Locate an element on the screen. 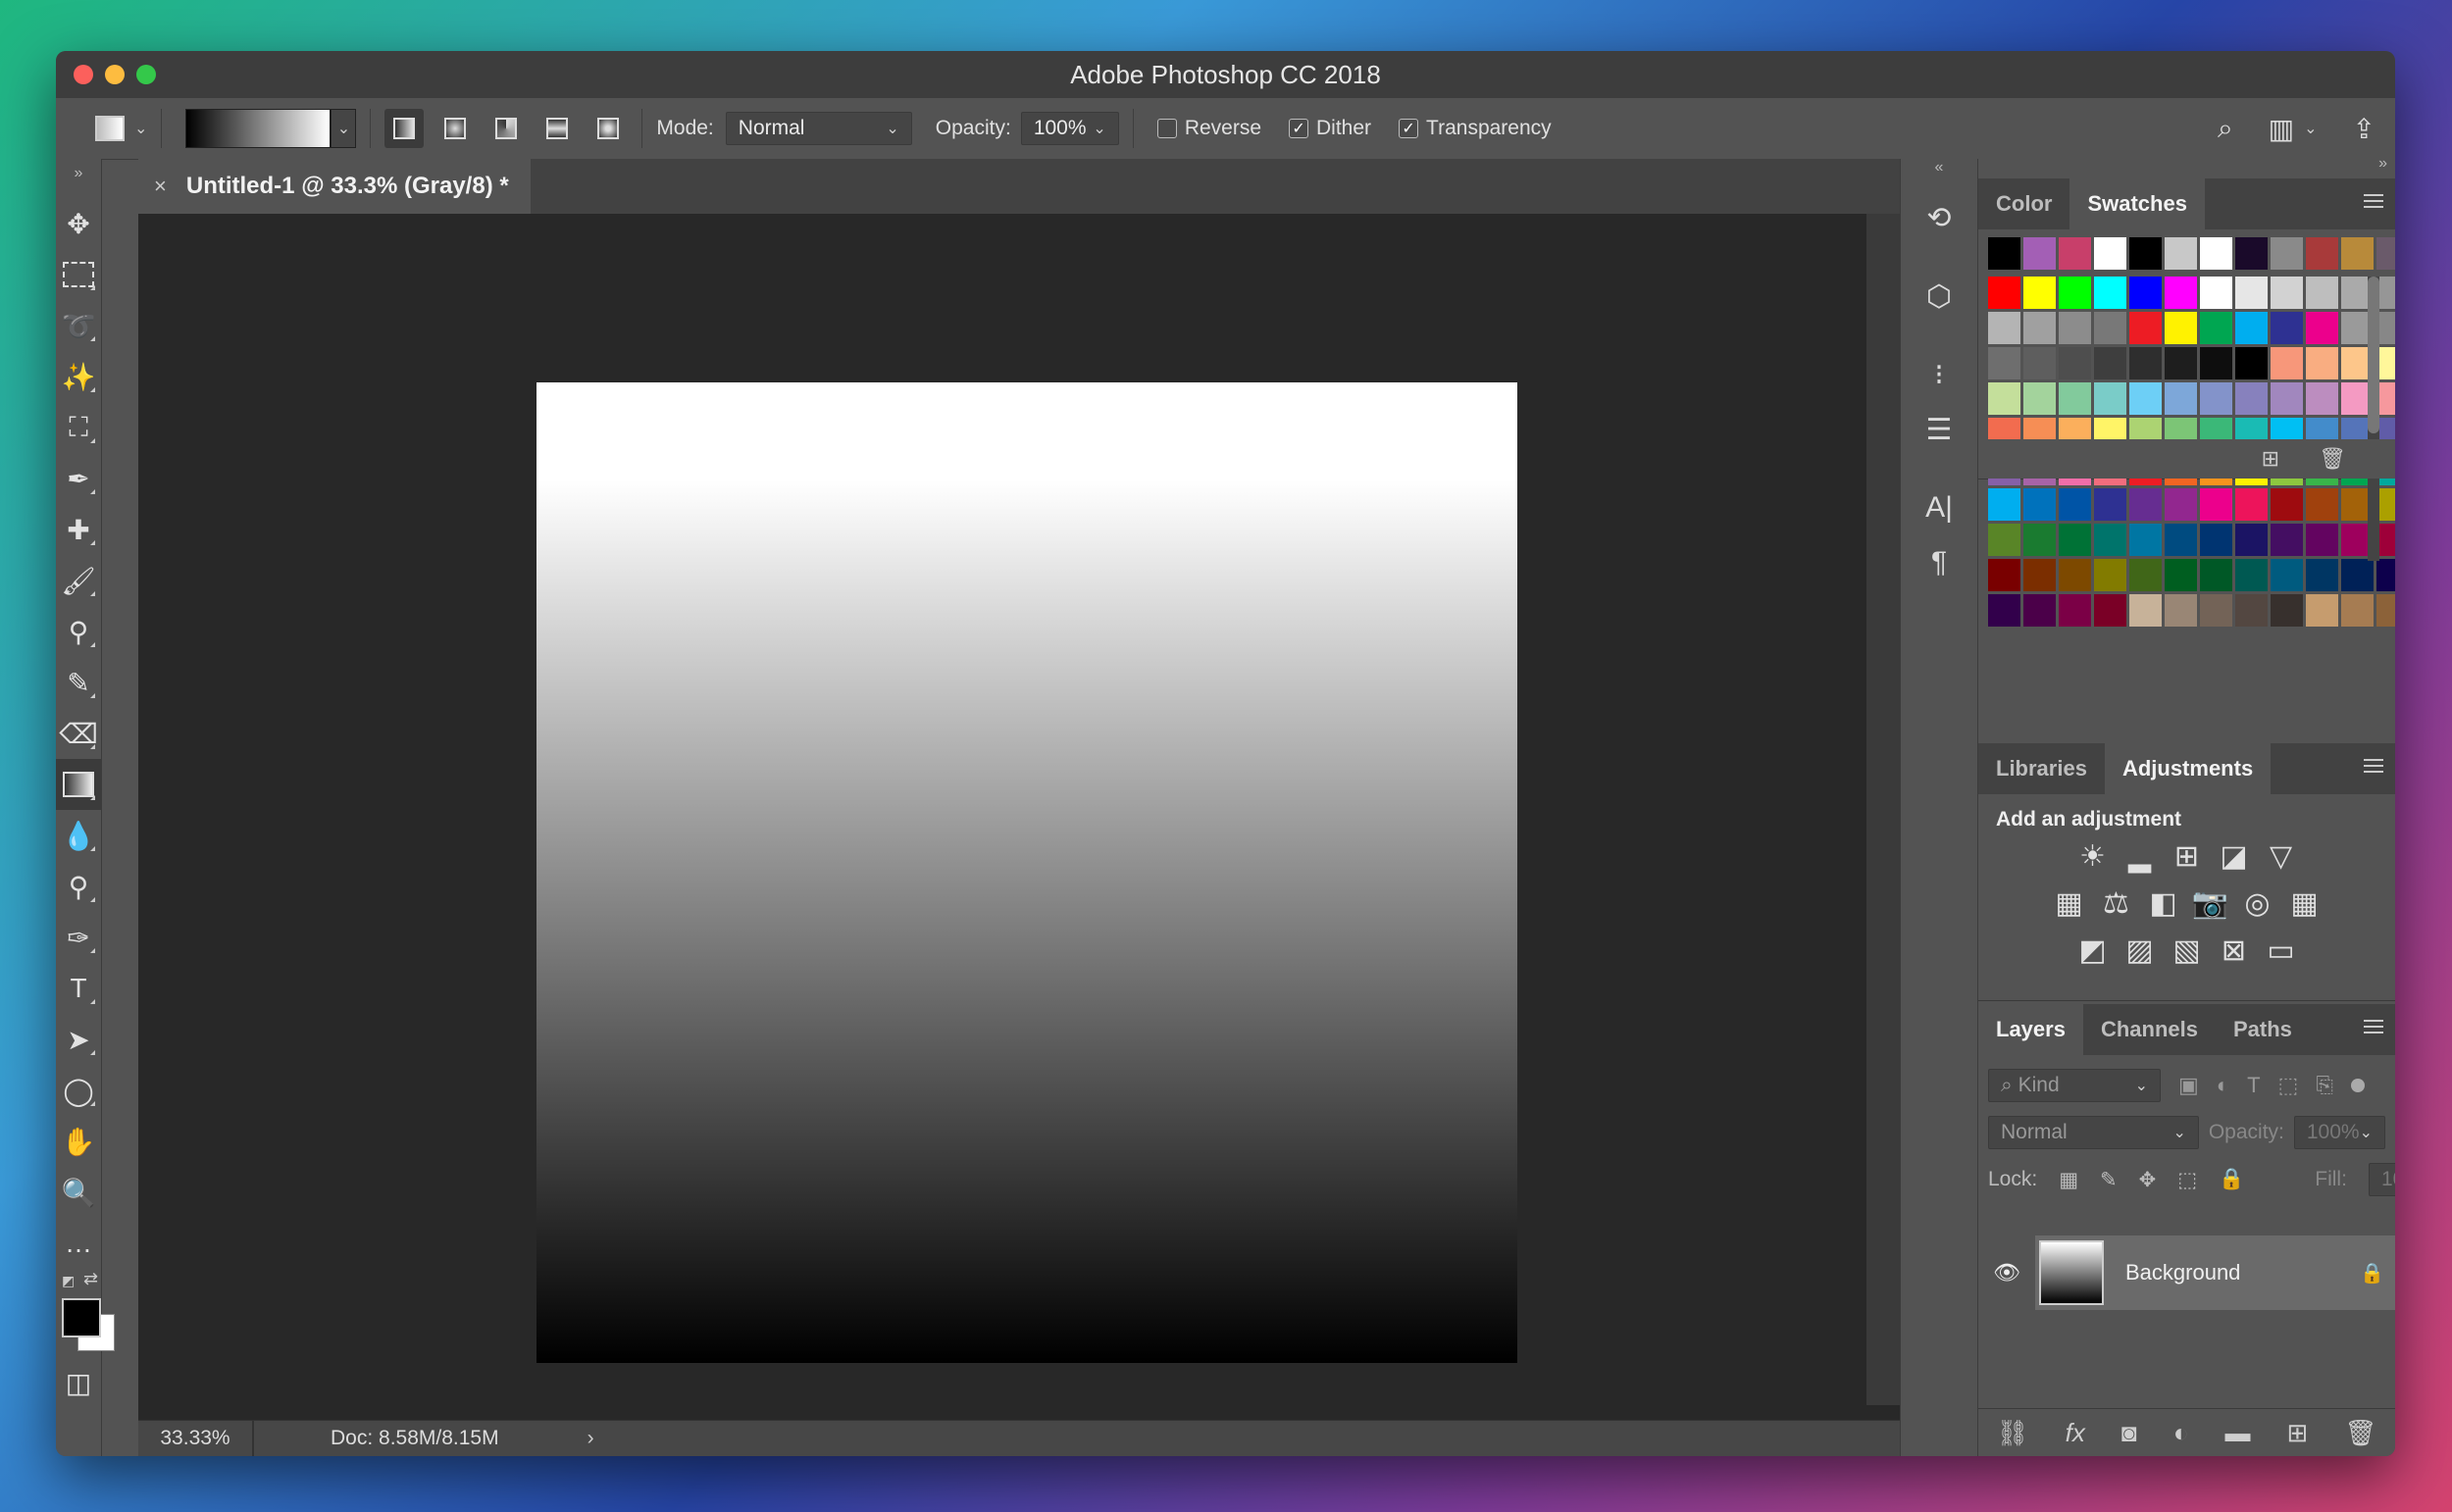  new-adjustment-layer-icon: ◐ is located at coordinates (2181, 1433).